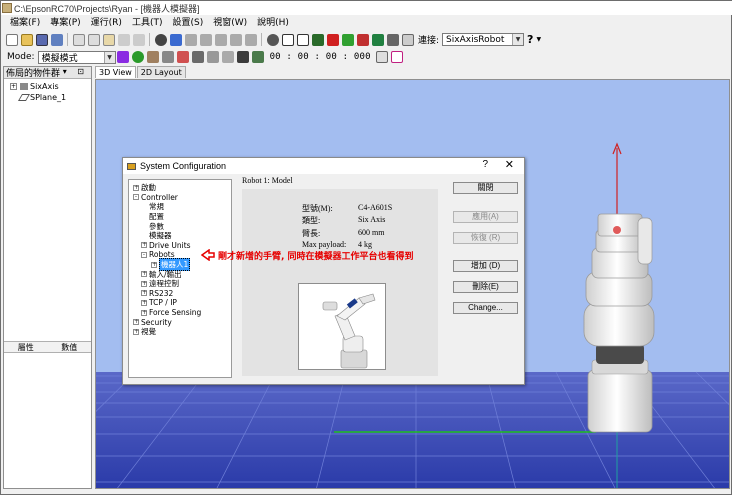 Image resolution: width=732 pixels, height=495 pixels. I want to click on main-toolbar: 連接: SixAxisRobot ▼ ? ▼, so click(366, 39).